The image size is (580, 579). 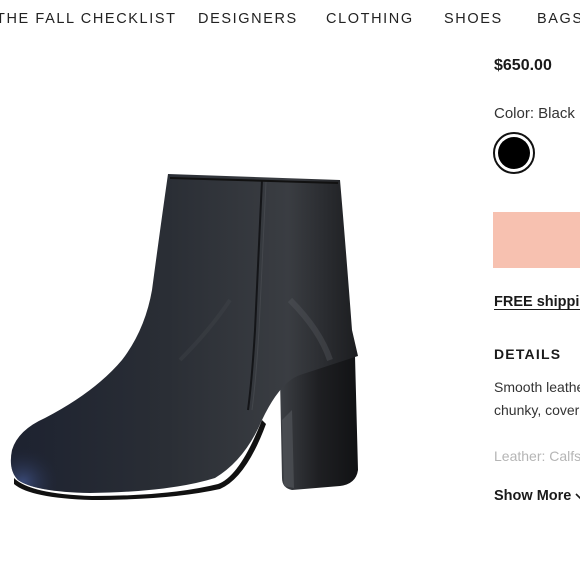 What do you see at coordinates (536, 240) in the screenshot?
I see `add-to-bag-button` at bounding box center [536, 240].